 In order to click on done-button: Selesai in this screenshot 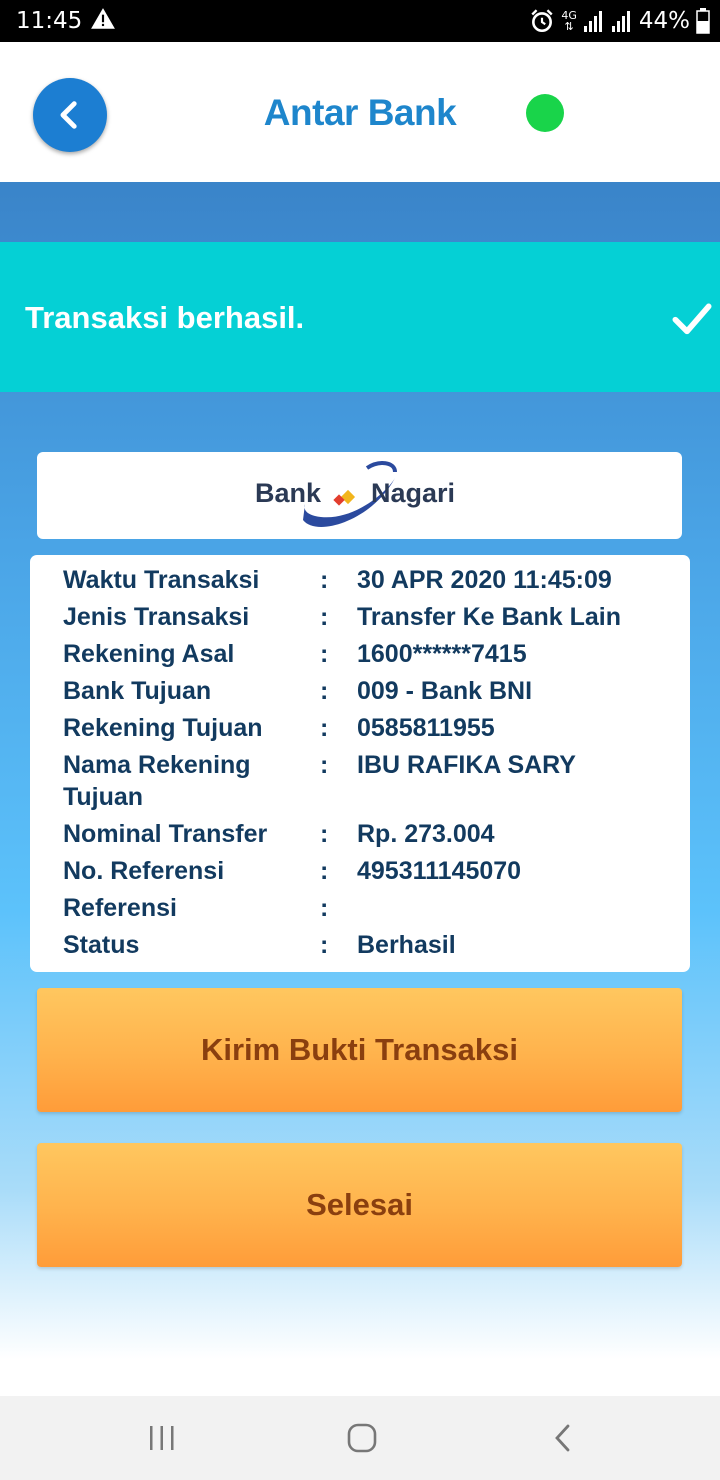, I will do `click(359, 1205)`.